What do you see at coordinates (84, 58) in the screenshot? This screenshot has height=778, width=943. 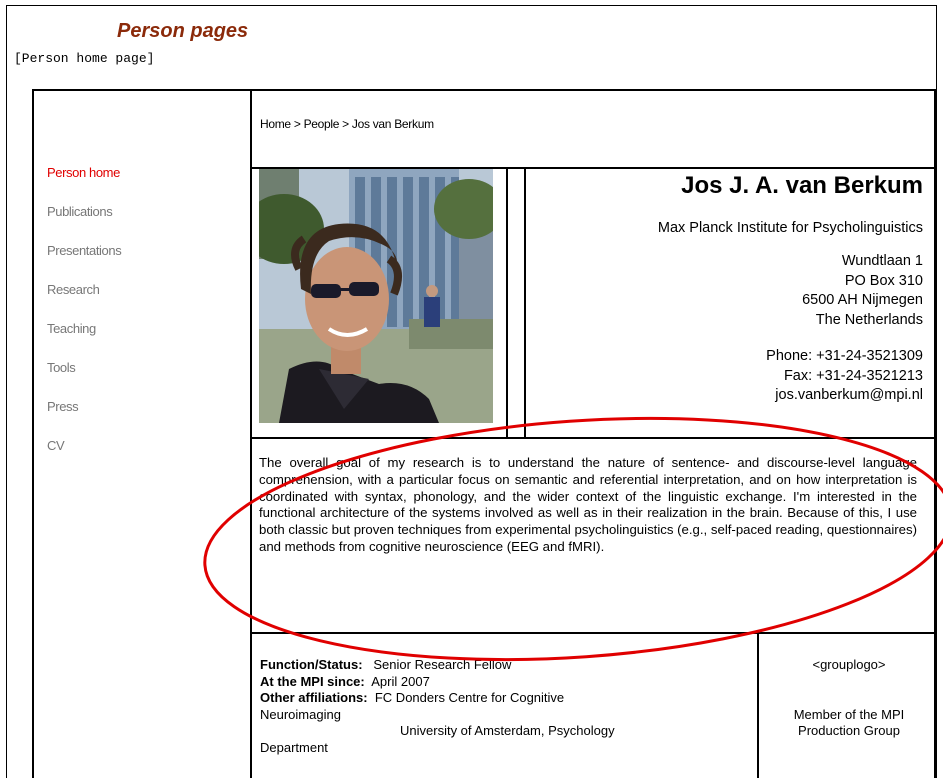 I see `page-subtitle: [Person home page]` at bounding box center [84, 58].